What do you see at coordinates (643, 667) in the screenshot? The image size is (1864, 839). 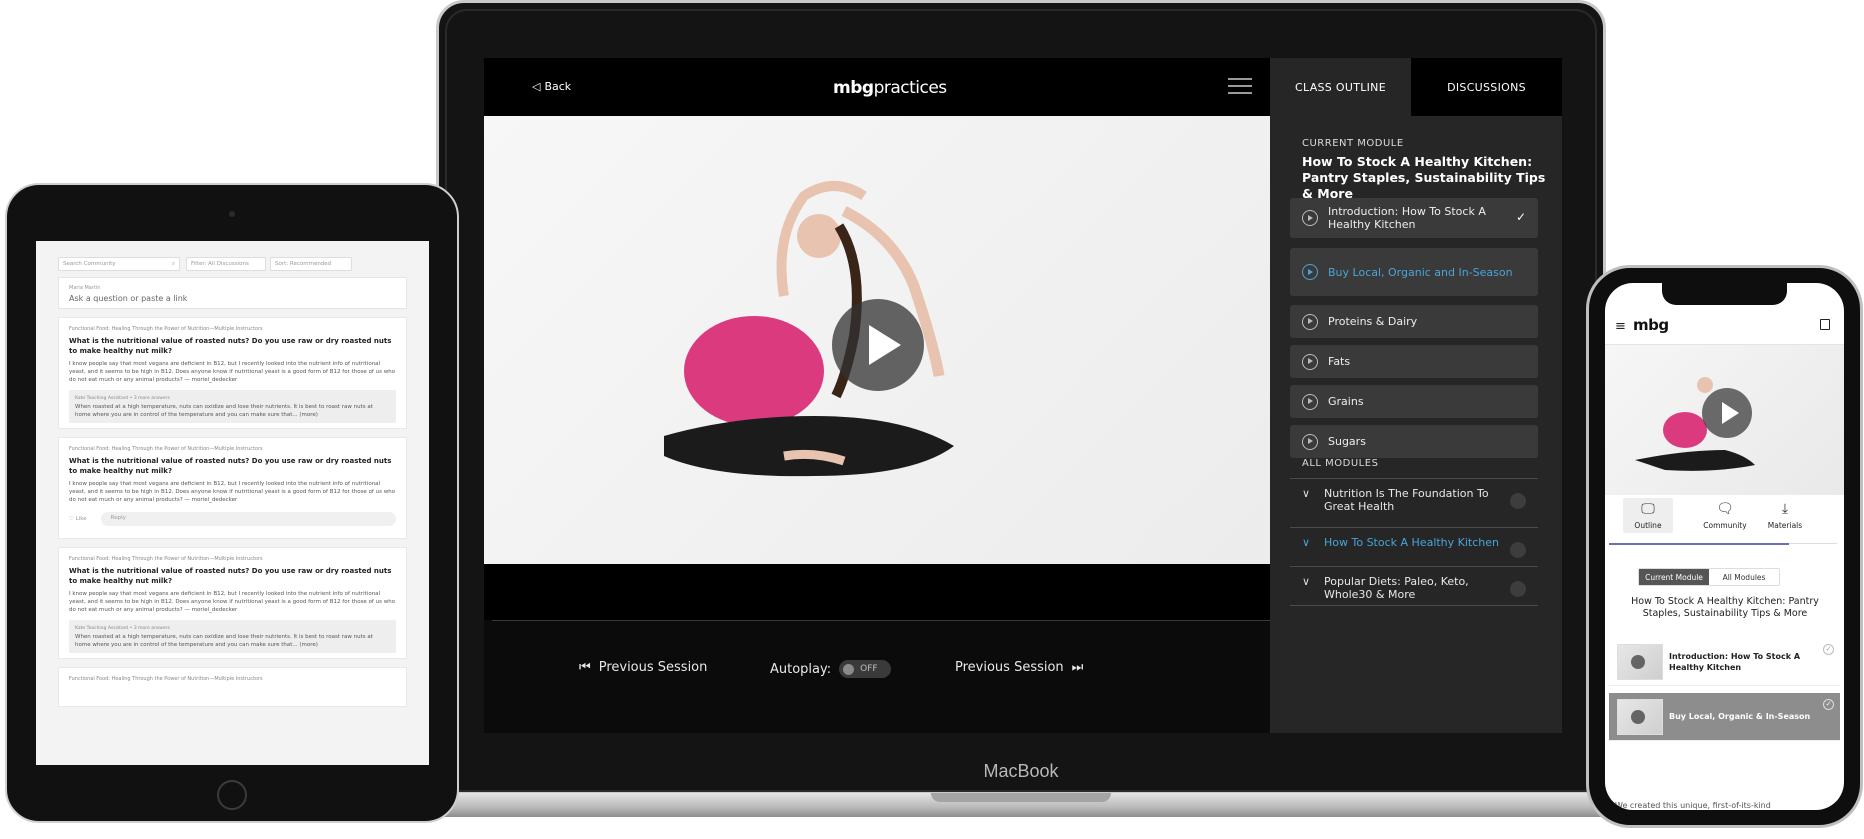 I see `previous-session-button: ⏮ Previous Session` at bounding box center [643, 667].